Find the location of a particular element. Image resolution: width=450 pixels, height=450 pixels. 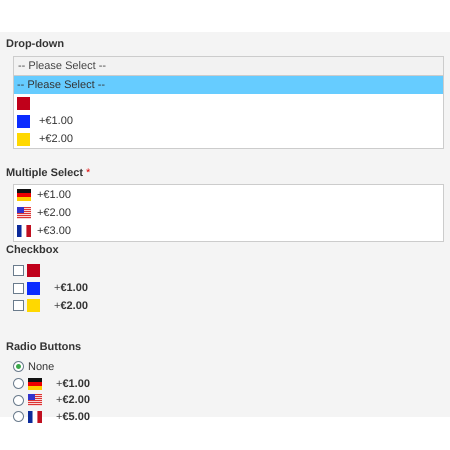

dropdown-option: +€2.00 is located at coordinates (228, 139).